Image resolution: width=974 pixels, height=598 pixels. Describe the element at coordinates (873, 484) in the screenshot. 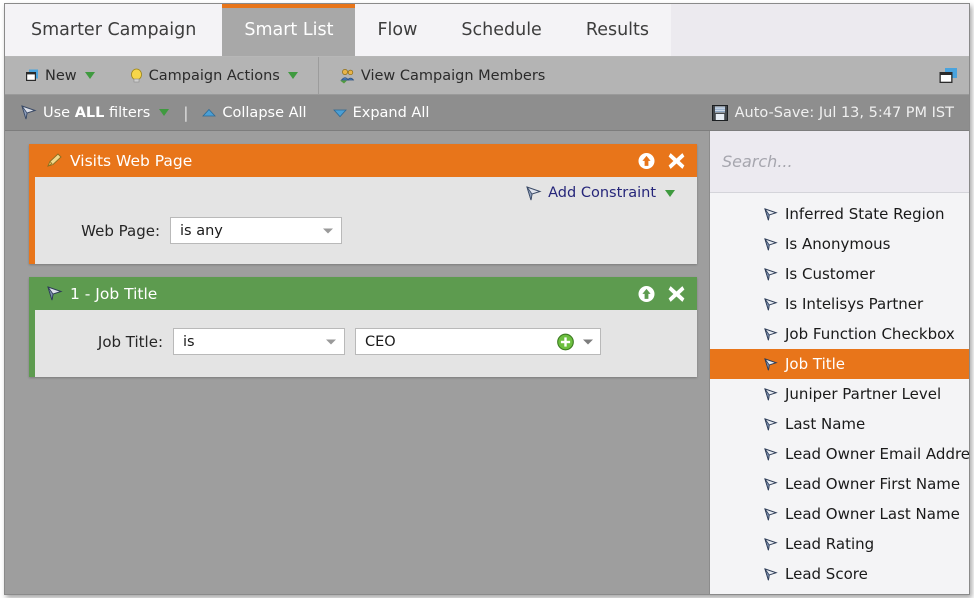

I see `list-item-label: Lead Owner First Name` at that location.